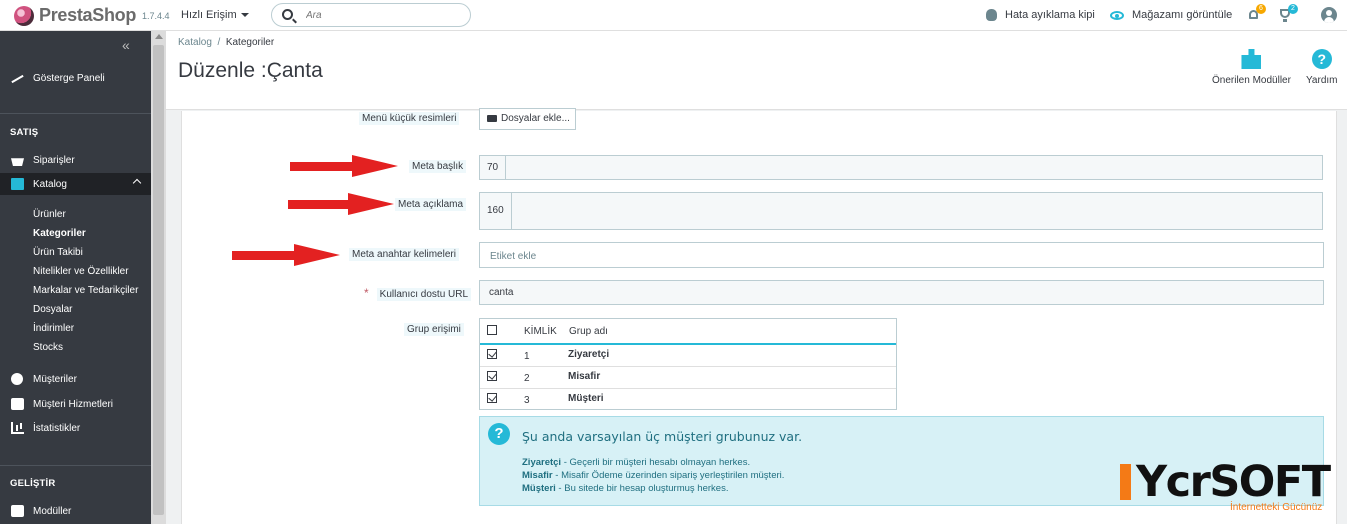 The image size is (1347, 524). Describe the element at coordinates (17, 428) in the screenshot. I see `bar-chart-icon` at that location.